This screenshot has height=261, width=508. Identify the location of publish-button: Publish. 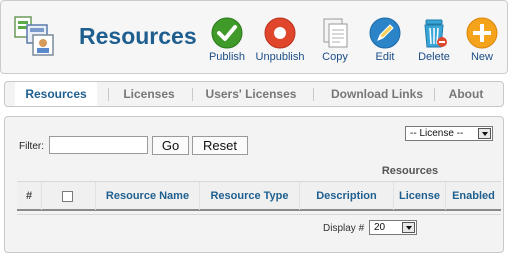
(227, 41).